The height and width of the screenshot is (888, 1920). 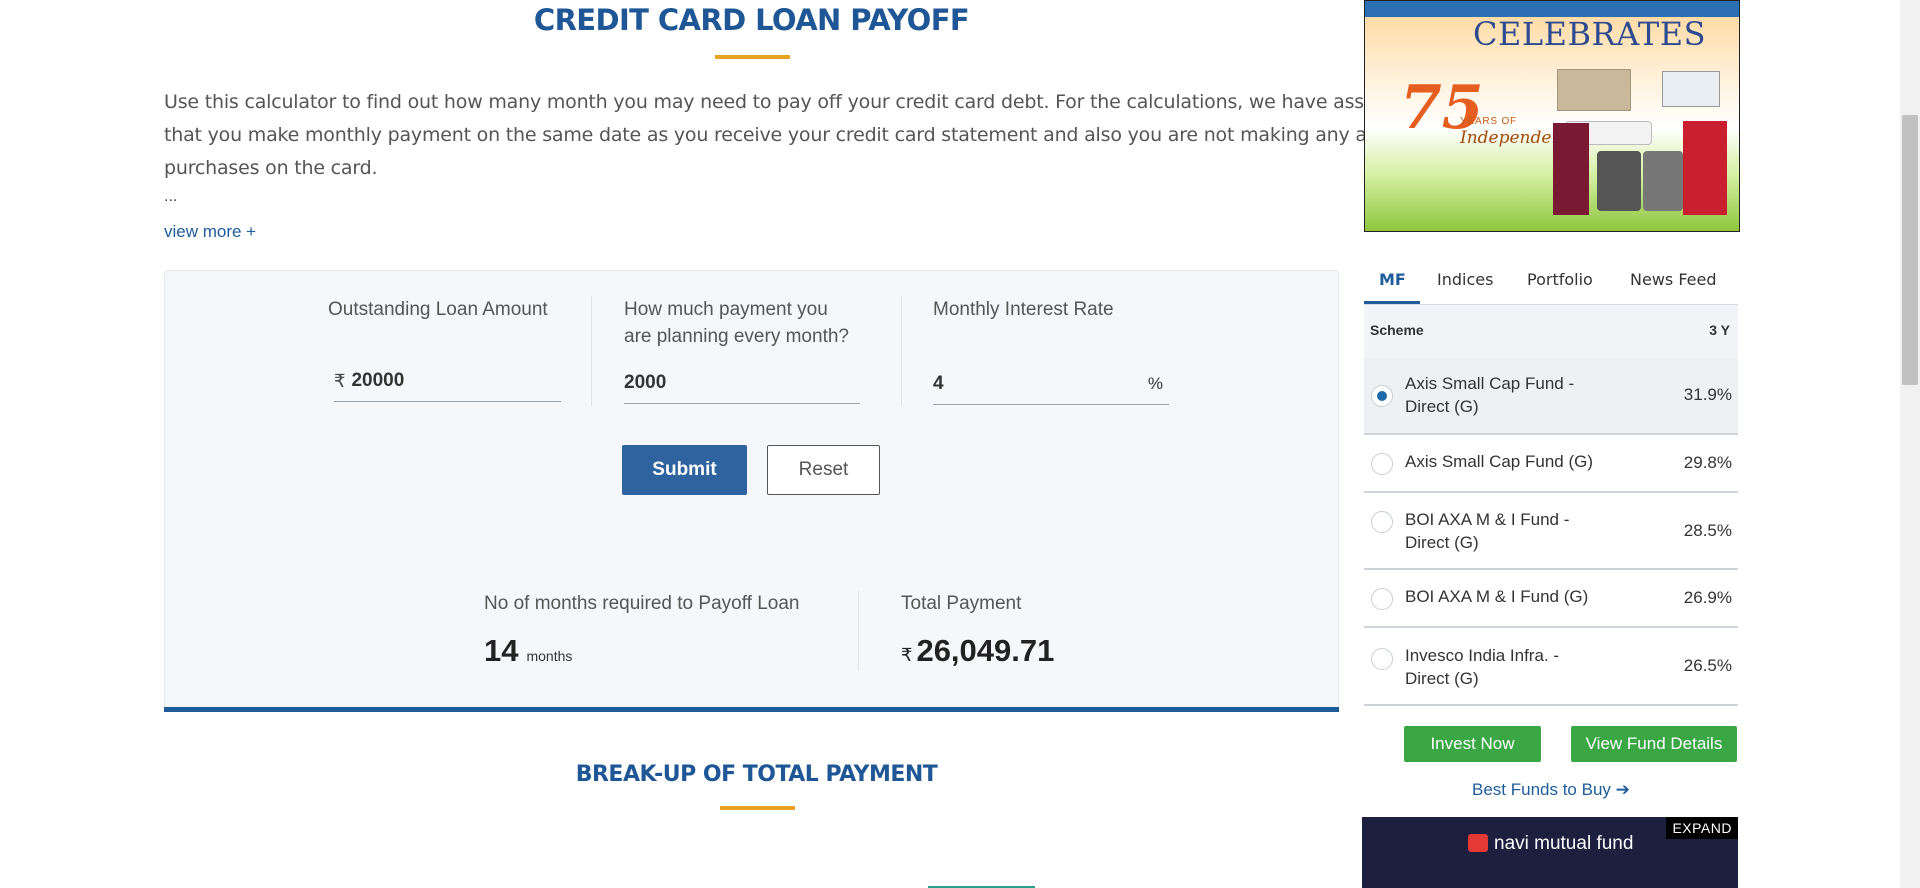 I want to click on result-divider, so click(x=858, y=631).